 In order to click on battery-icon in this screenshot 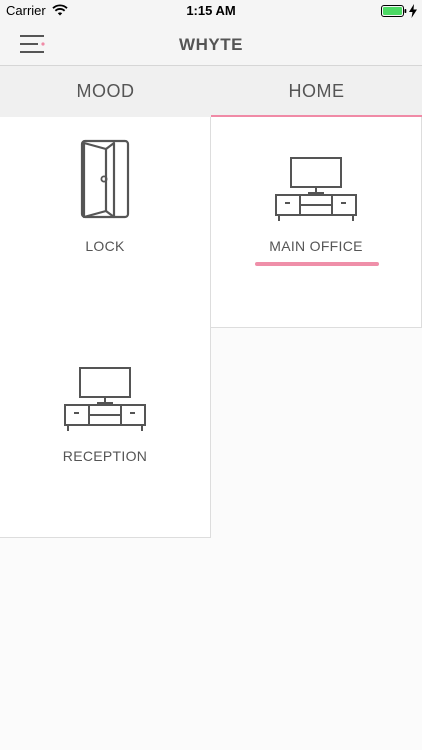, I will do `click(394, 11)`.